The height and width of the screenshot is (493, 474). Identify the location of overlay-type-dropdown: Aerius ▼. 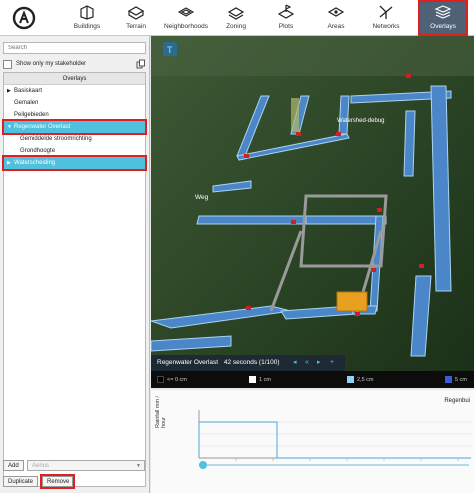
(86, 465).